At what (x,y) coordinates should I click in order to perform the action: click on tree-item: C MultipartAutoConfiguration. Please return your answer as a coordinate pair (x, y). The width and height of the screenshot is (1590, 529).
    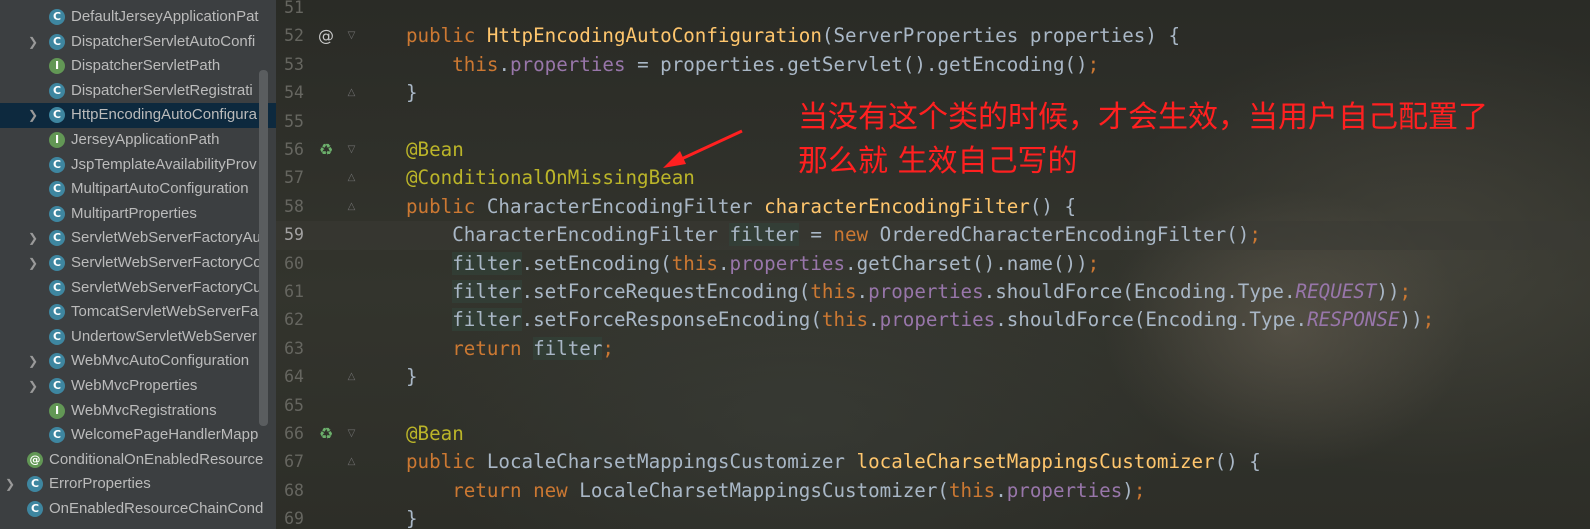
    Looking at the image, I should click on (138, 189).